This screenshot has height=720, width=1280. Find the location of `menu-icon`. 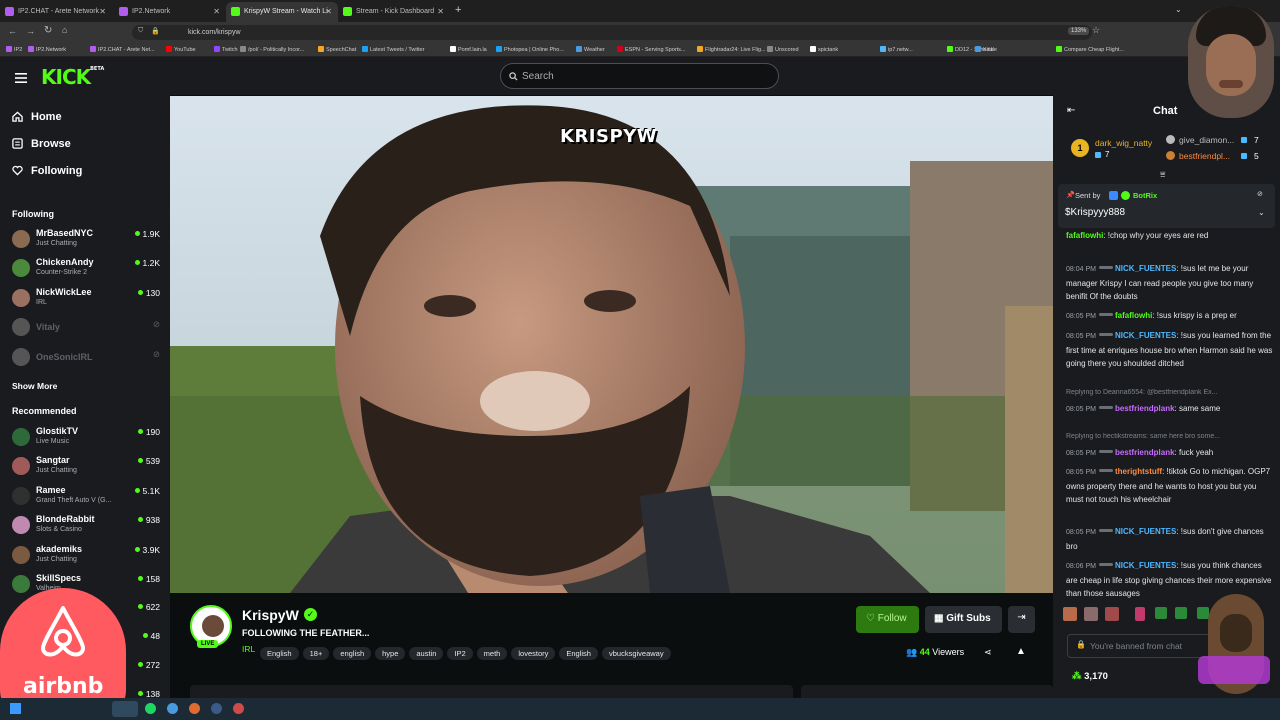

menu-icon is located at coordinates (21, 79).